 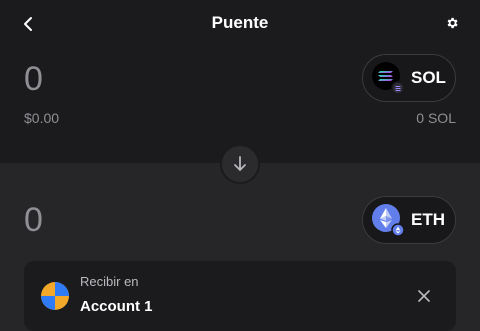 I want to click on close-icon, so click(x=424, y=296).